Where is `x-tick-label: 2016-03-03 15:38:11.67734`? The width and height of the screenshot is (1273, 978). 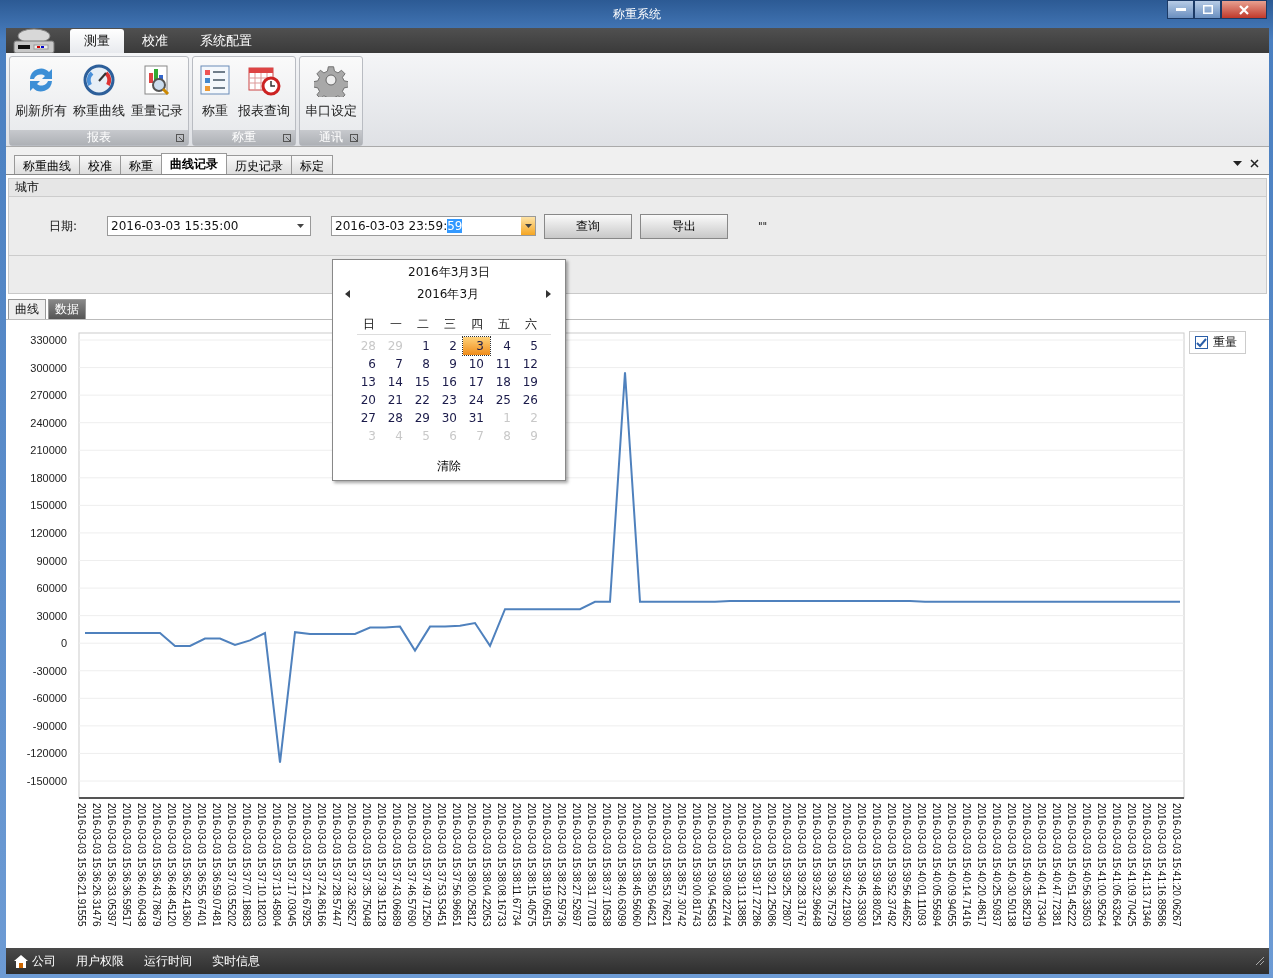
x-tick-label: 2016-03-03 15:38:11.67734 is located at coordinates (517, 864).